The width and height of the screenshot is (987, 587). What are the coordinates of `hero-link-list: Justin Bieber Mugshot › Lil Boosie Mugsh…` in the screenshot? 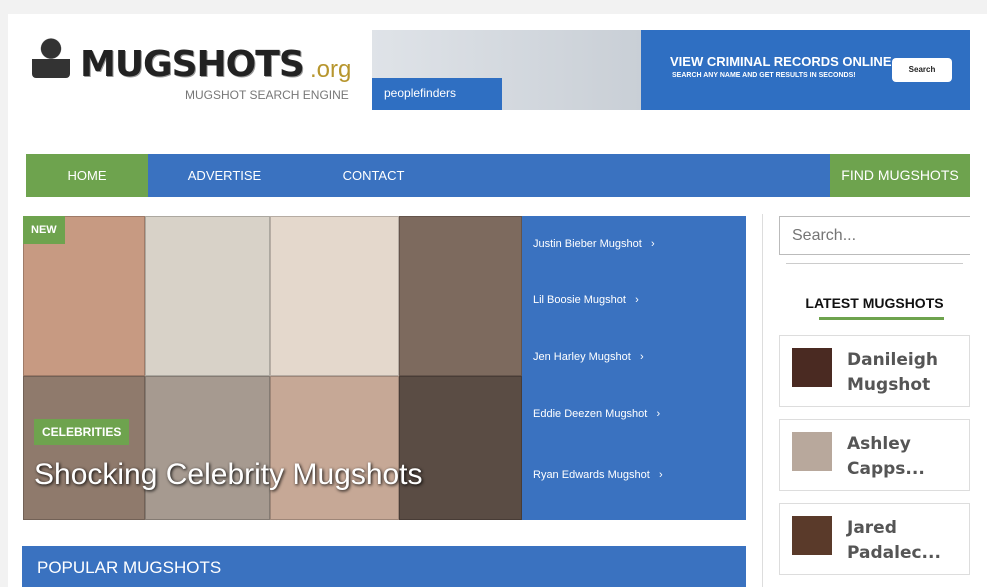 It's located at (634, 368).